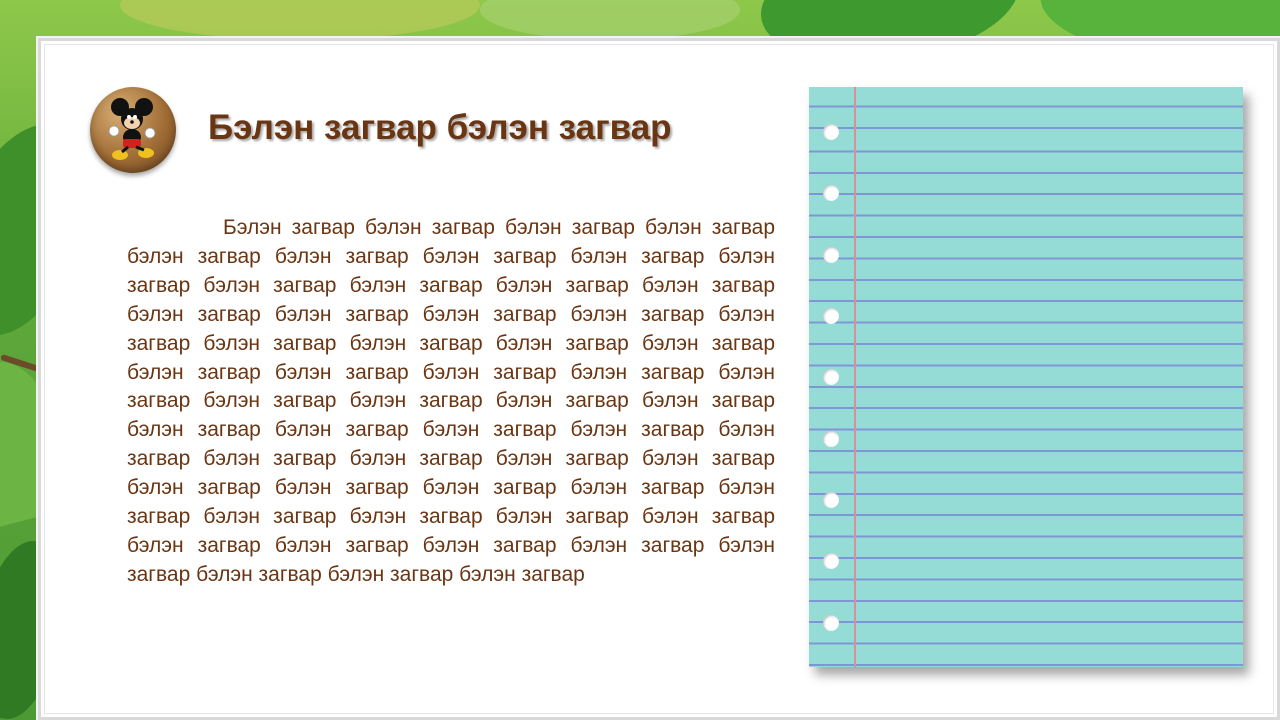  Describe the element at coordinates (440, 127) in the screenshot. I see `slide-title: Бэлэн загвар бэлэн загвар` at that location.